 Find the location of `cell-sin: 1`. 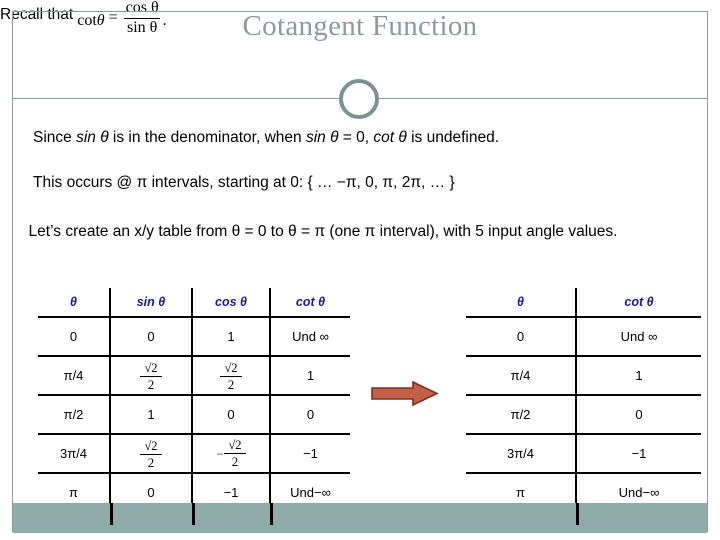

cell-sin: 1 is located at coordinates (151, 415).